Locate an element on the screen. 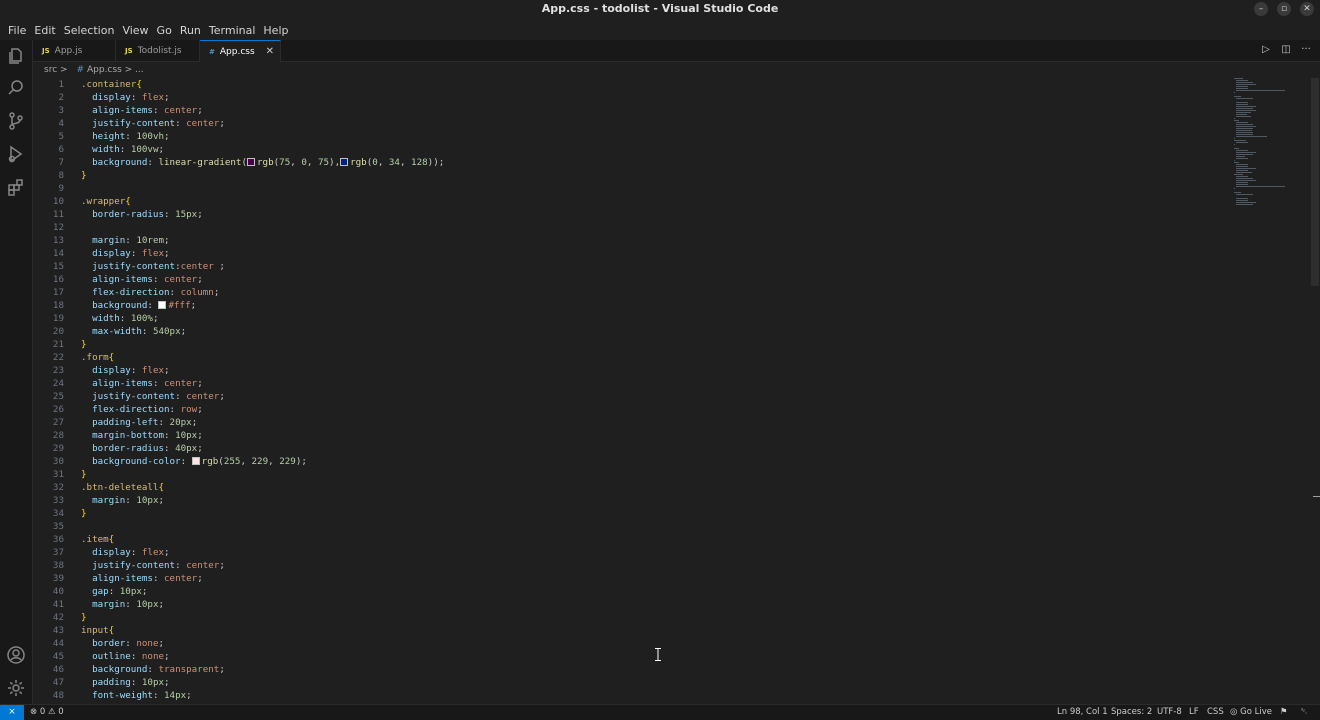 The image size is (1320, 720). code-line: 13 margin: 10rem; is located at coordinates (101, 240).